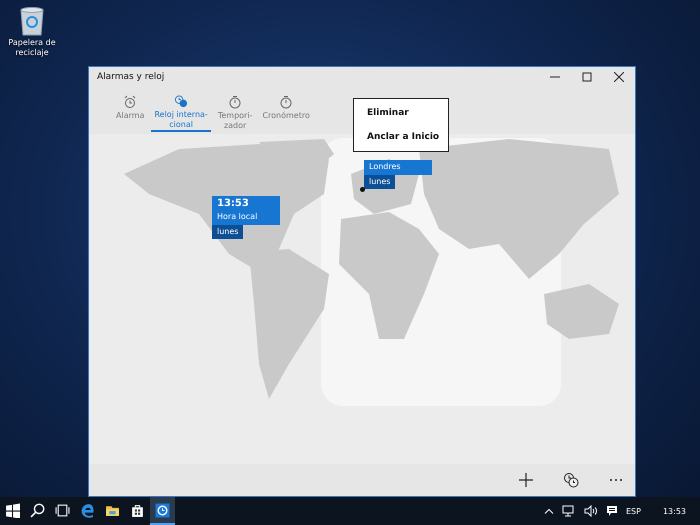 The width and height of the screenshot is (700, 525). What do you see at coordinates (286, 102) in the screenshot?
I see `stopwatch-icon` at bounding box center [286, 102].